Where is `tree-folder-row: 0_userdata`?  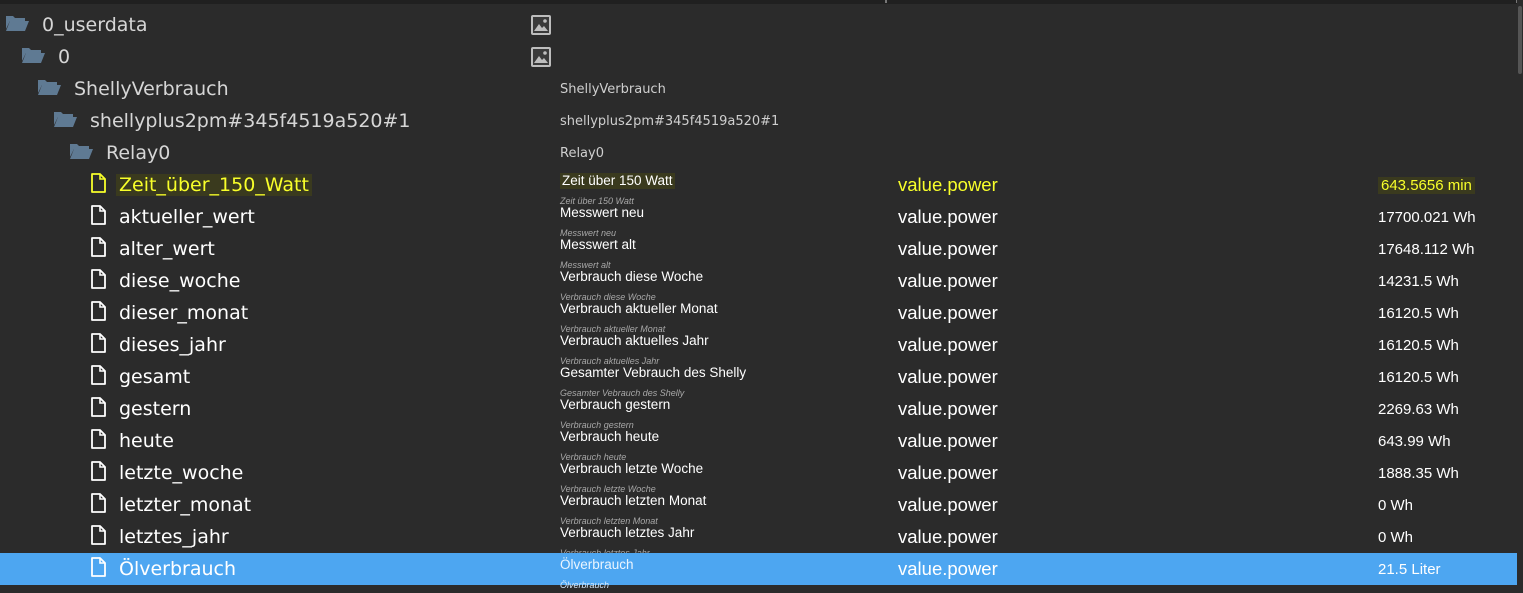 tree-folder-row: 0_userdata is located at coordinates (758, 25).